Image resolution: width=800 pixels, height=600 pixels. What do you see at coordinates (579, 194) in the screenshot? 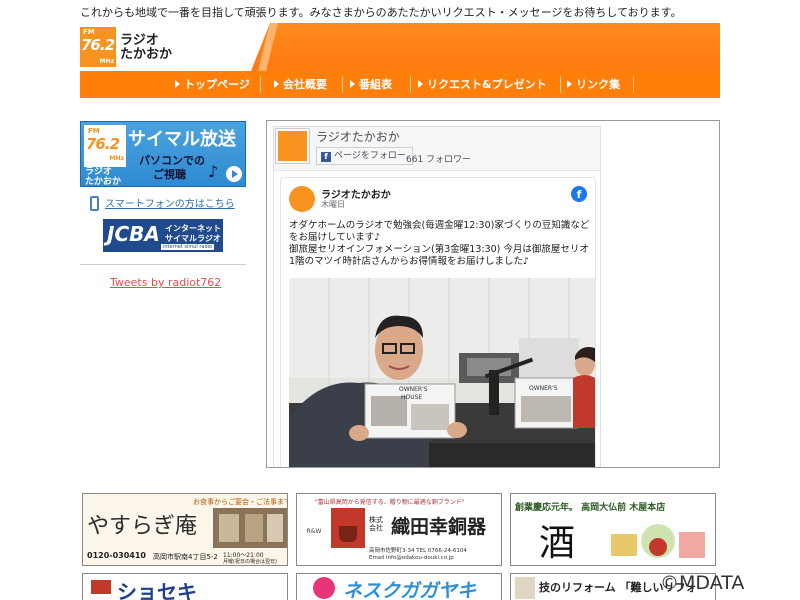
I see `facebook-logo-icon: f` at bounding box center [579, 194].